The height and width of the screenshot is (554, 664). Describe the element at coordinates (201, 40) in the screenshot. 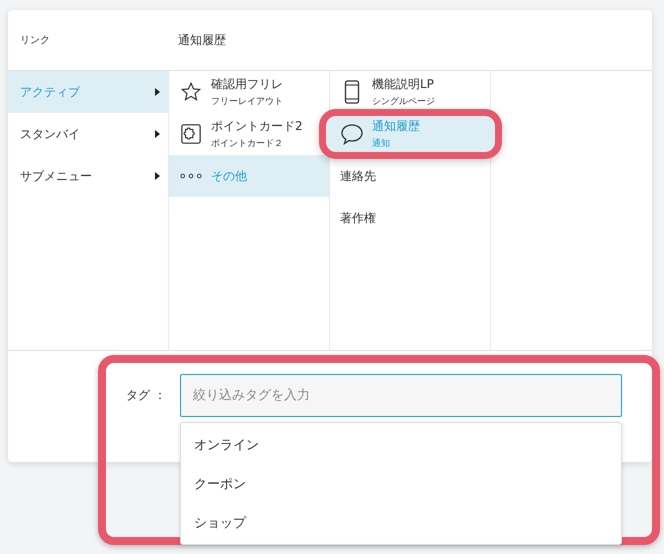

I see `selected-link-text: 通知履歴` at that location.